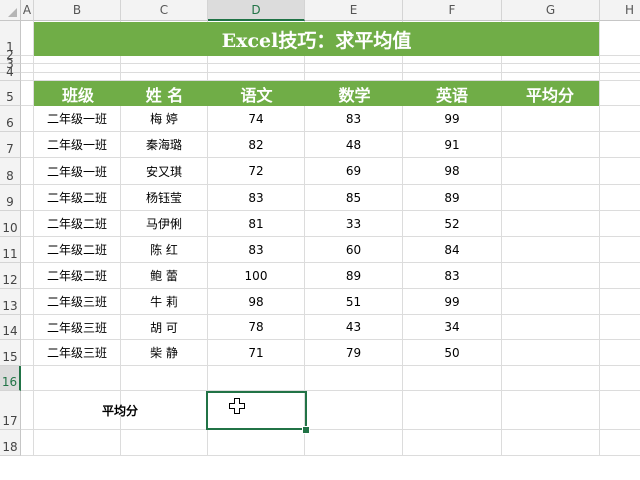 The image size is (640, 480). I want to click on cell-C9: 杨钰莹, so click(164, 198).